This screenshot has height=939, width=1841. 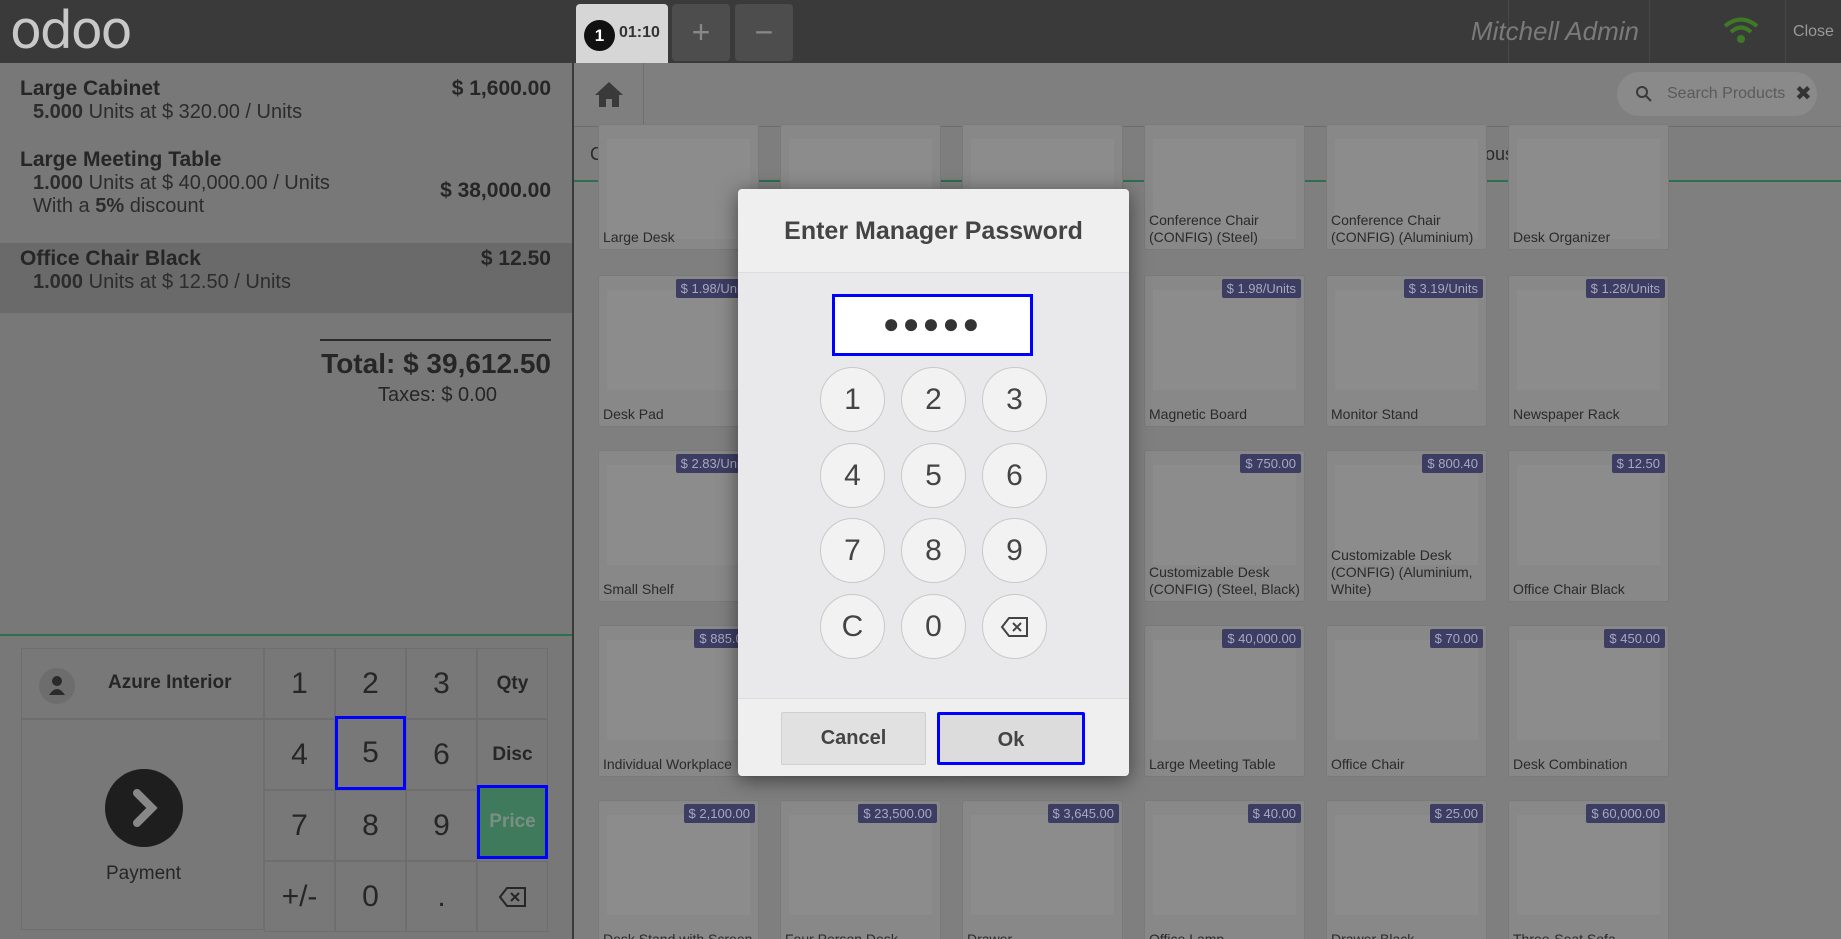 I want to click on home-button, so click(x=609, y=94).